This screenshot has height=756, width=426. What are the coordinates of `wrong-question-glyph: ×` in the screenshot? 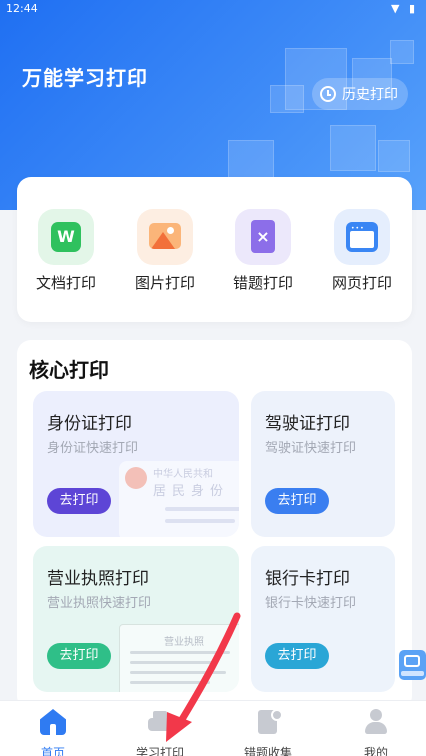 It's located at (263, 236).